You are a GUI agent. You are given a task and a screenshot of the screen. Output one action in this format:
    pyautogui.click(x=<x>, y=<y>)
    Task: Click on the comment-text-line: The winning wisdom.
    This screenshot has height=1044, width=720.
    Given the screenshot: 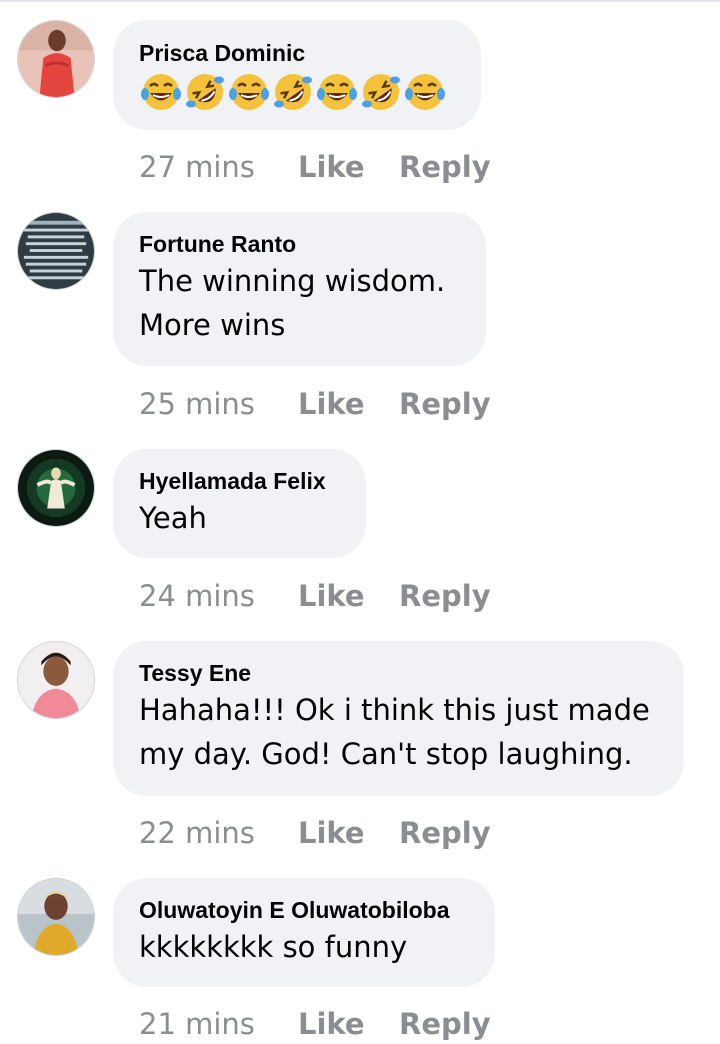 What is the action you would take?
    pyautogui.click(x=292, y=281)
    